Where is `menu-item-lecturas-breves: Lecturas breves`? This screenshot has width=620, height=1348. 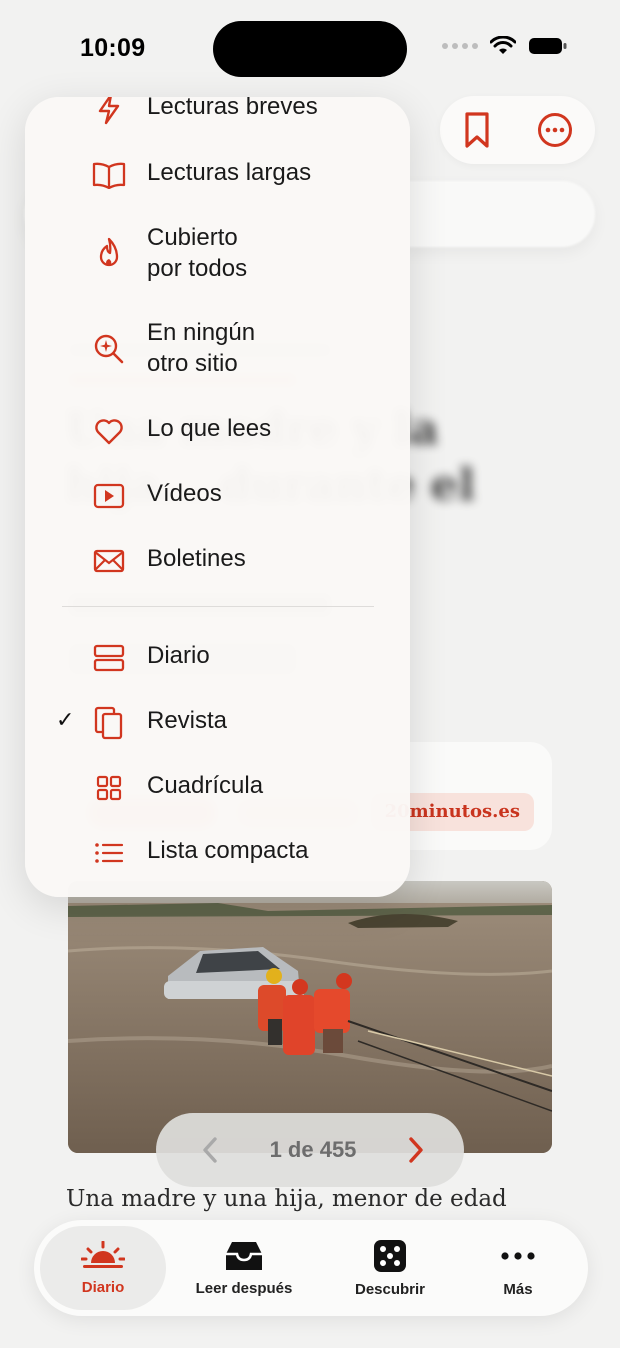
menu-item-lecturas-breves: Lecturas breves is located at coordinates (217, 112).